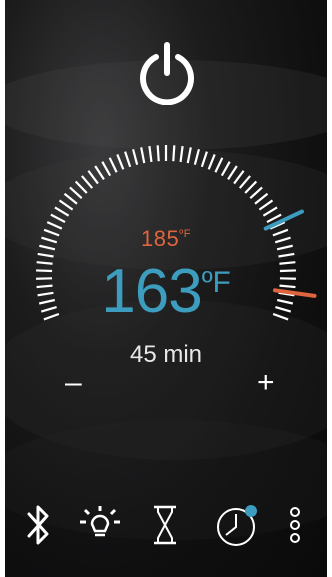 The width and height of the screenshot is (332, 577). What do you see at coordinates (266, 383) in the screenshot?
I see `increase-button: +` at bounding box center [266, 383].